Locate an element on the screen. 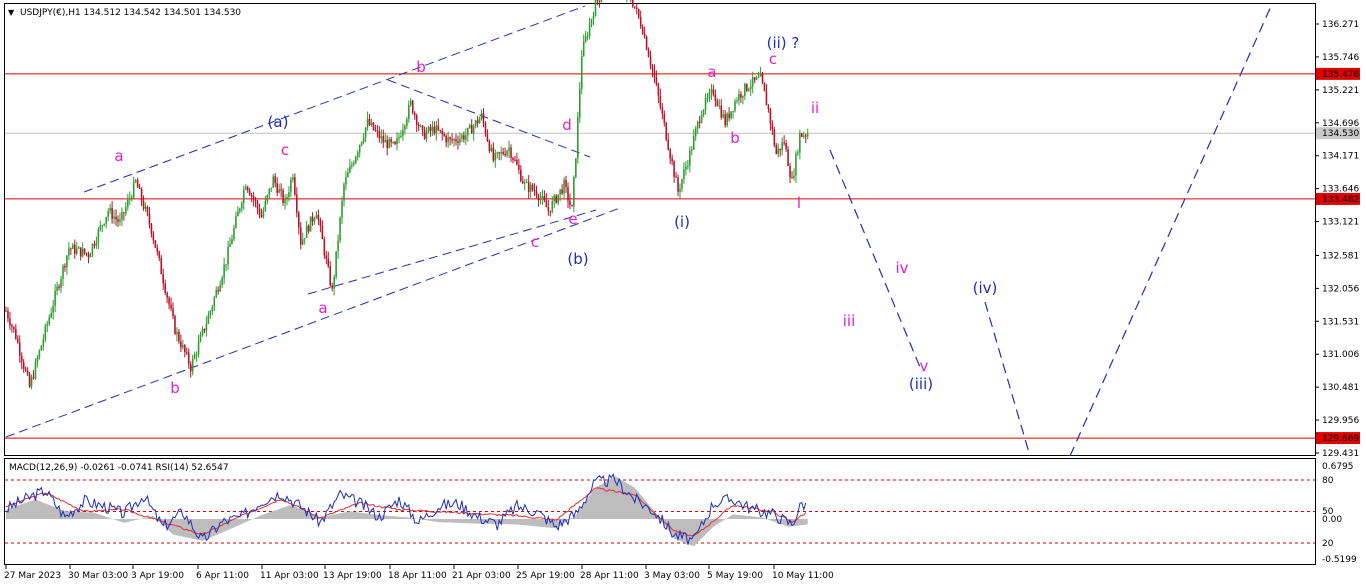 Image resolution: width=1366 pixels, height=588 pixels. wave-label-b3: b is located at coordinates (735, 138).